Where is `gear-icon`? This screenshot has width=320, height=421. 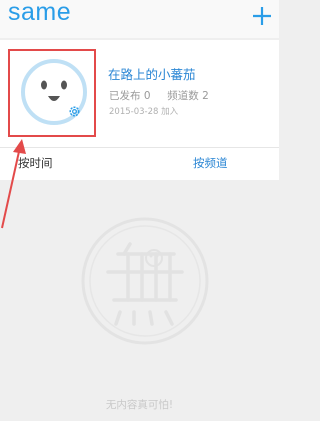 gear-icon is located at coordinates (74, 111).